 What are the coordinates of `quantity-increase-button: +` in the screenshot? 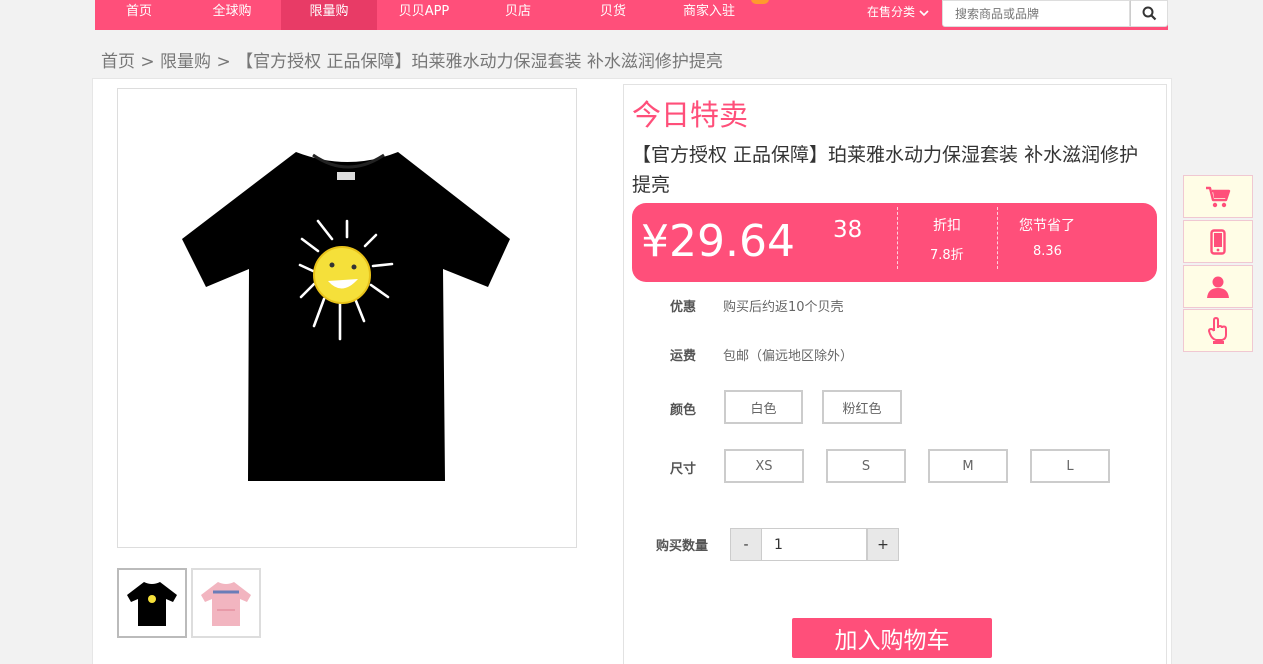 It's located at (883, 544).